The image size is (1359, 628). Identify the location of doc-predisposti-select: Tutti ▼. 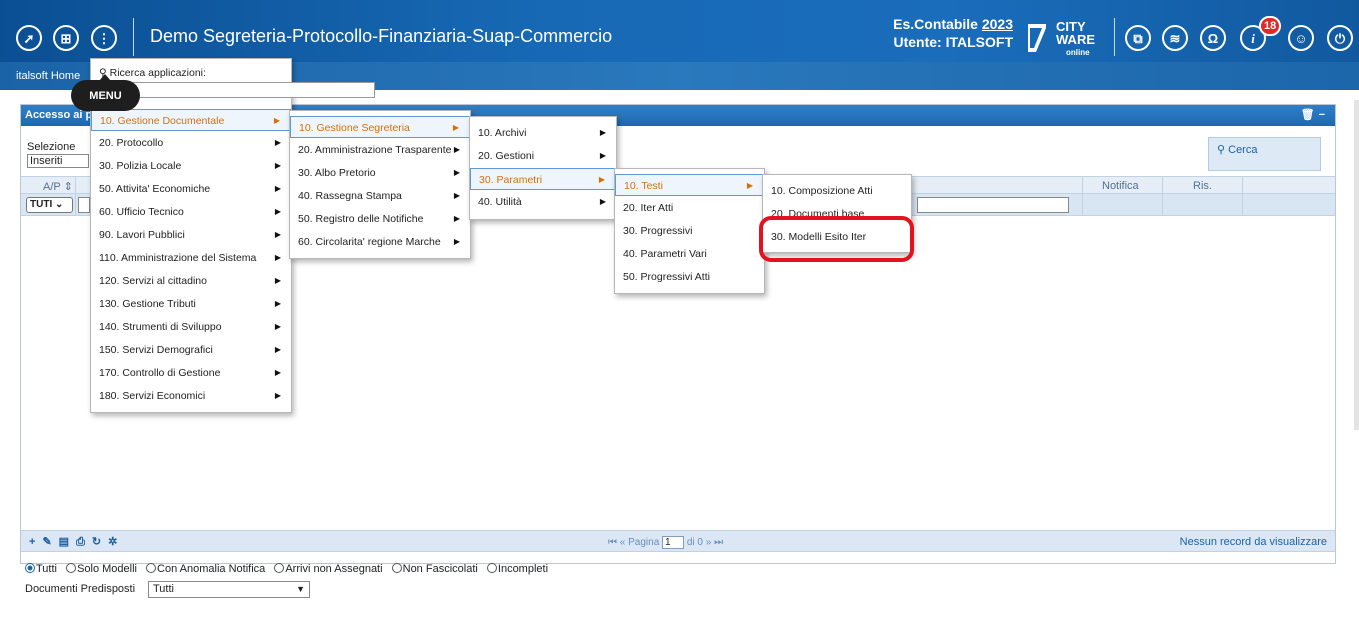
(229, 589).